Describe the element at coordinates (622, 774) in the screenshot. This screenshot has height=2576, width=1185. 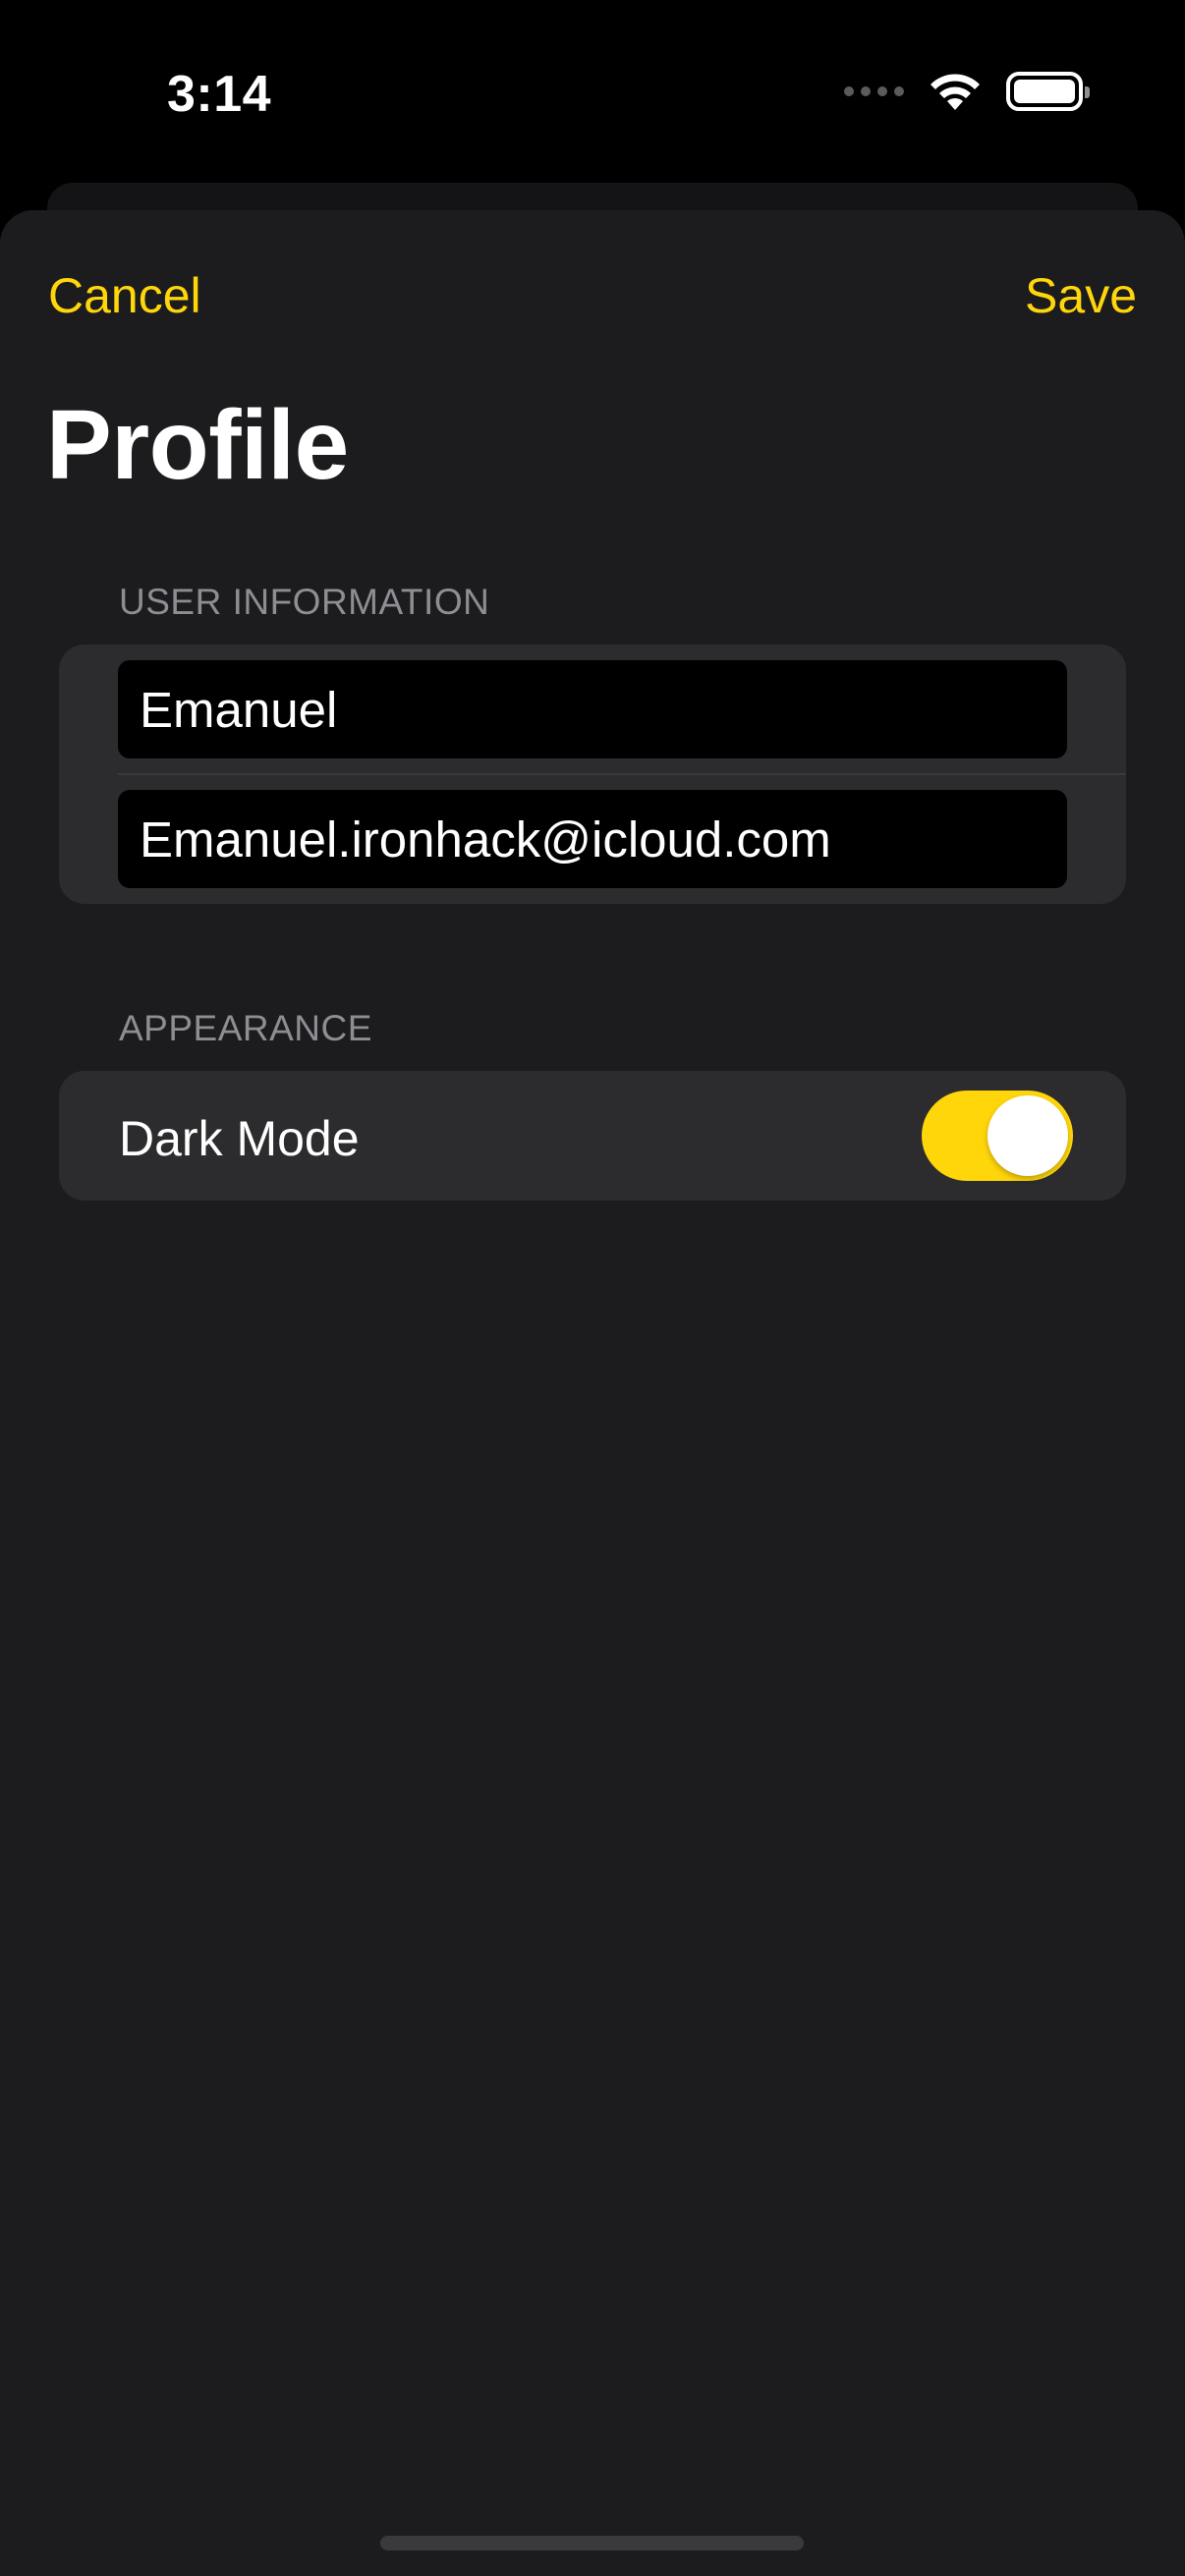
I see `separator` at that location.